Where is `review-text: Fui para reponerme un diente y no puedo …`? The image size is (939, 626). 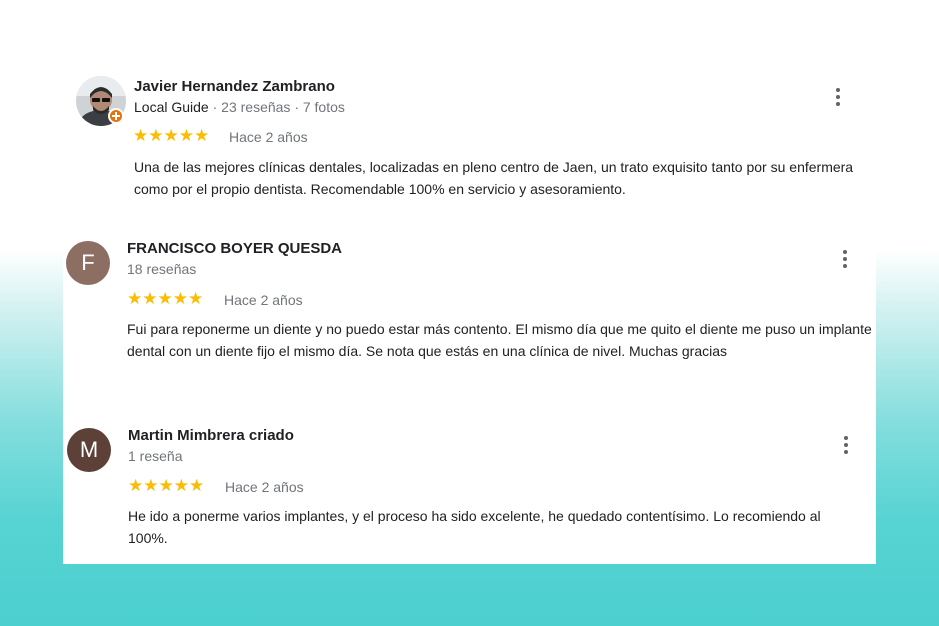 review-text: Fui para reponerme un diente y no puedo … is located at coordinates (499, 340).